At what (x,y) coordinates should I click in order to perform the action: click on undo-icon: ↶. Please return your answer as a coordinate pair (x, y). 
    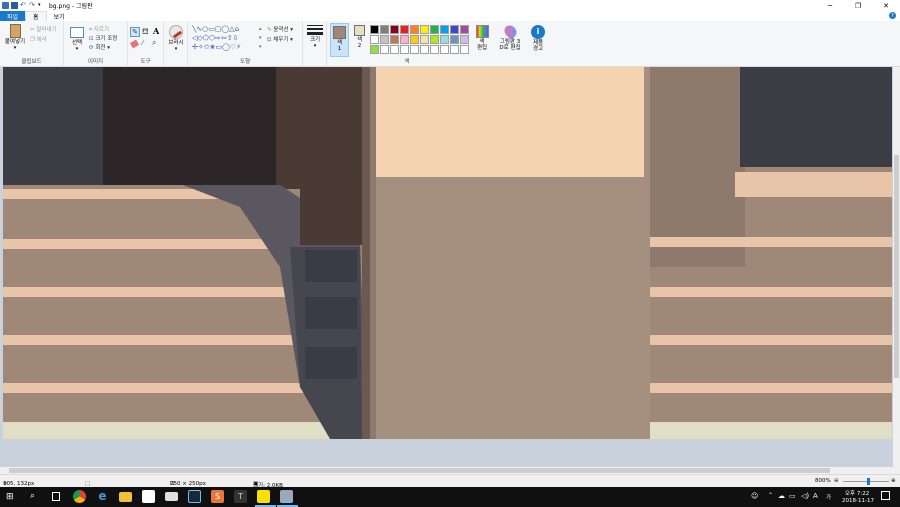
    Looking at the image, I should click on (23, 5).